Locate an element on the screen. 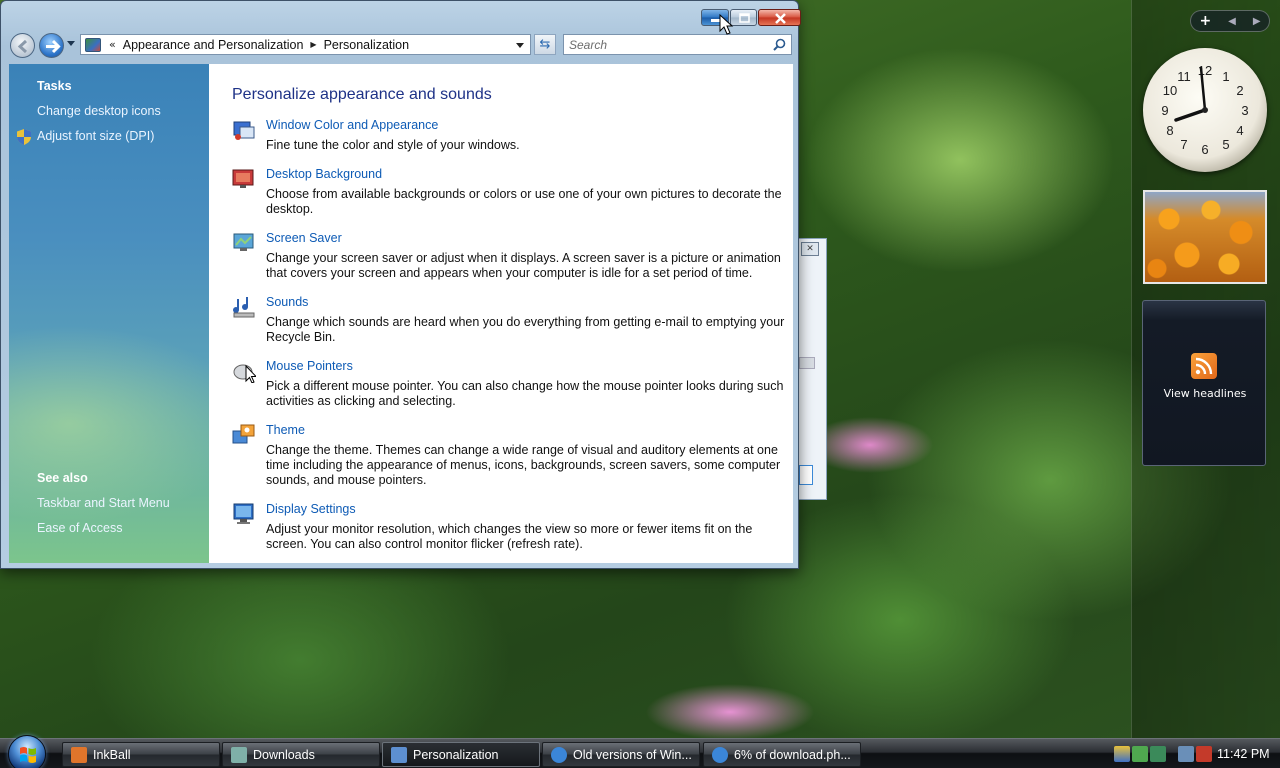 This screenshot has height=768, width=1280. forward-button is located at coordinates (51, 45).